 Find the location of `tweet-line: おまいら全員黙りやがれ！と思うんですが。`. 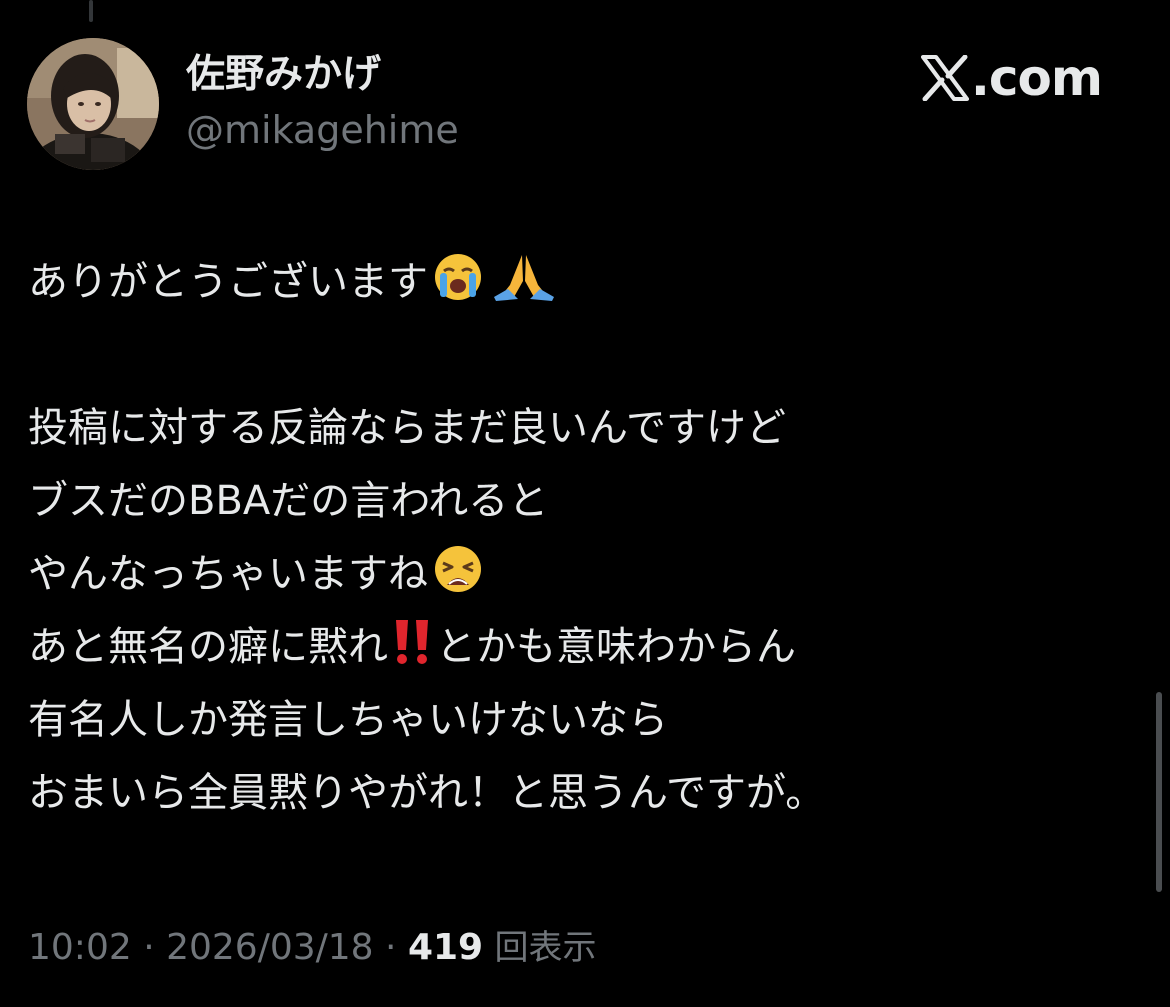

tweet-line: おまいら全員黙りやがれ！と思うんですが。 is located at coordinates (427, 793).